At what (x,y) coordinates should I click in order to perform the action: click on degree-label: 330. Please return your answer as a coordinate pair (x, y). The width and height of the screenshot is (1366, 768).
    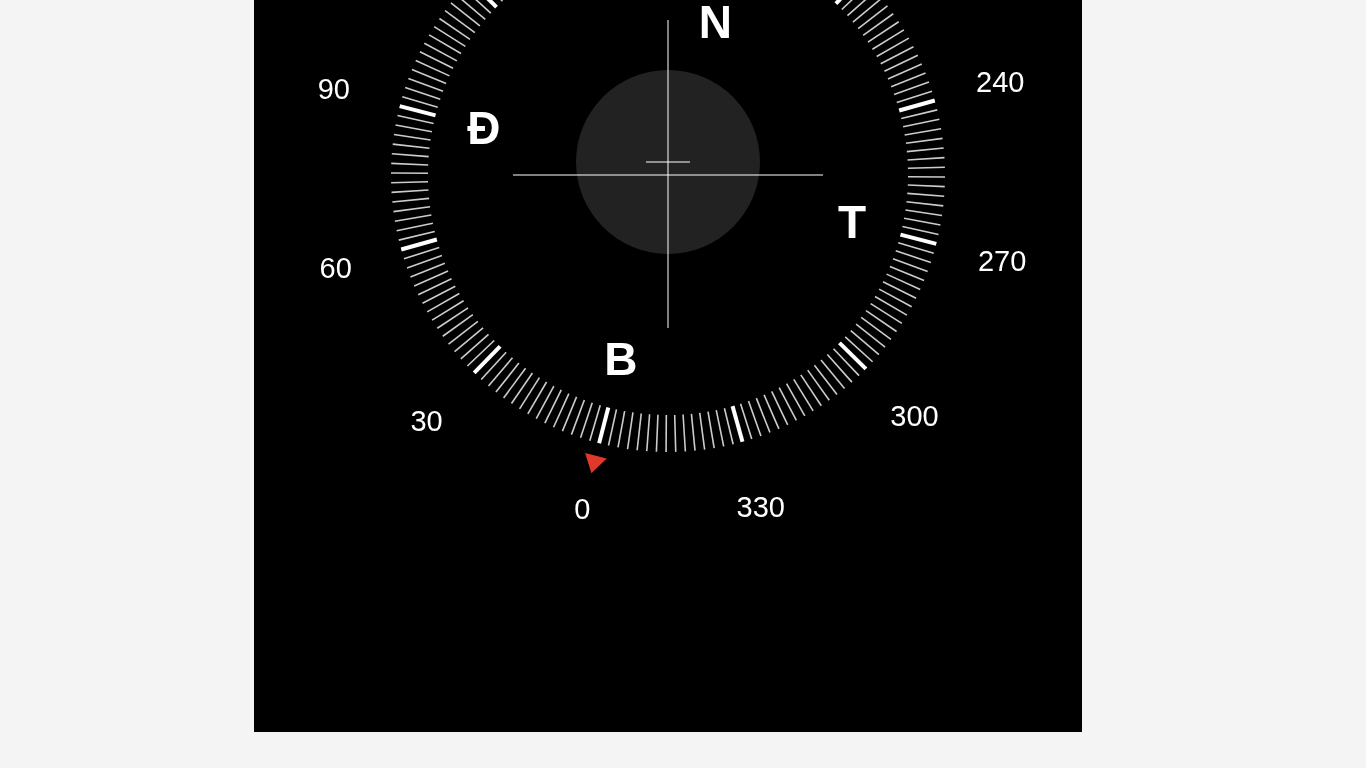
    Looking at the image, I should click on (760, 507).